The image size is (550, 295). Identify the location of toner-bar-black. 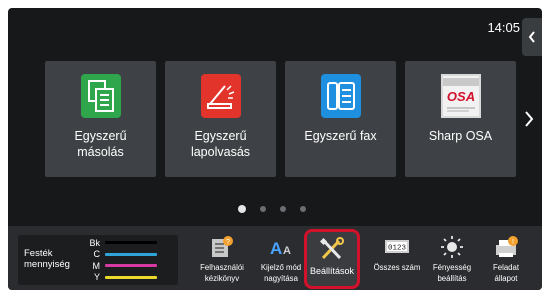
(131, 243).